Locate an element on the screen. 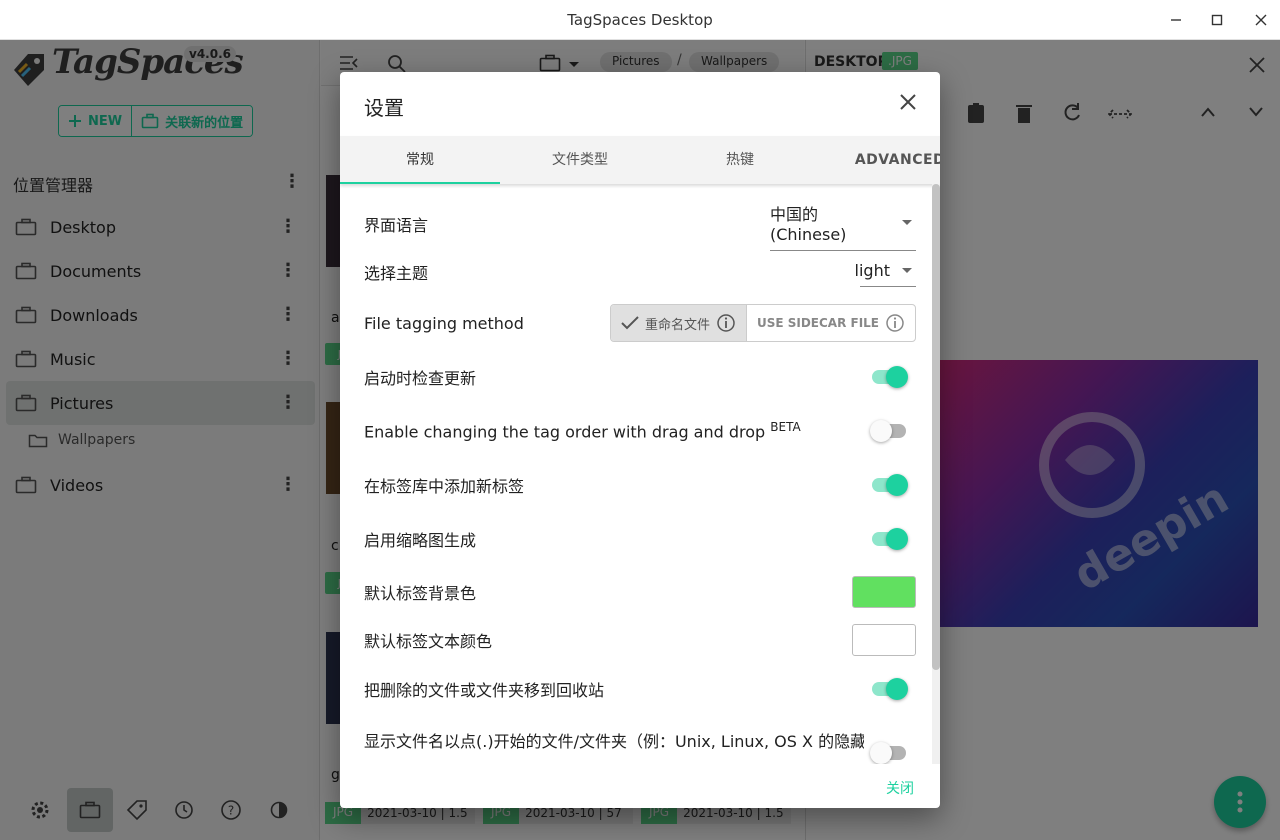 The width and height of the screenshot is (1280, 840). tab-general: 常规 is located at coordinates (420, 160).